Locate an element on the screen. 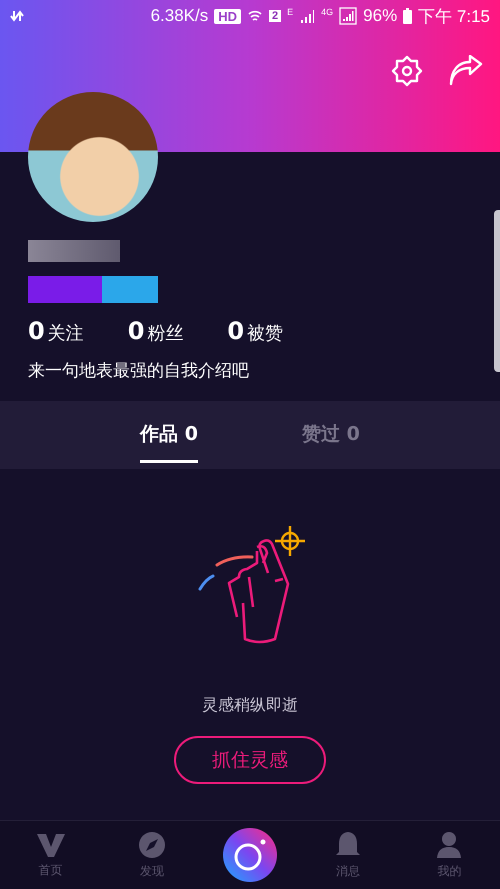  nav-item: 发现 is located at coordinates (152, 855).